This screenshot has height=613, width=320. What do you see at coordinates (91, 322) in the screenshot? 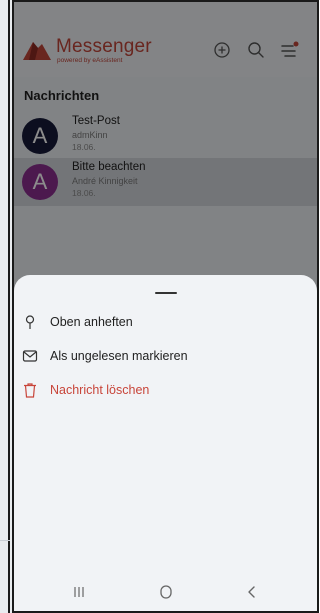
I see `action-label: Oben anheften` at bounding box center [91, 322].